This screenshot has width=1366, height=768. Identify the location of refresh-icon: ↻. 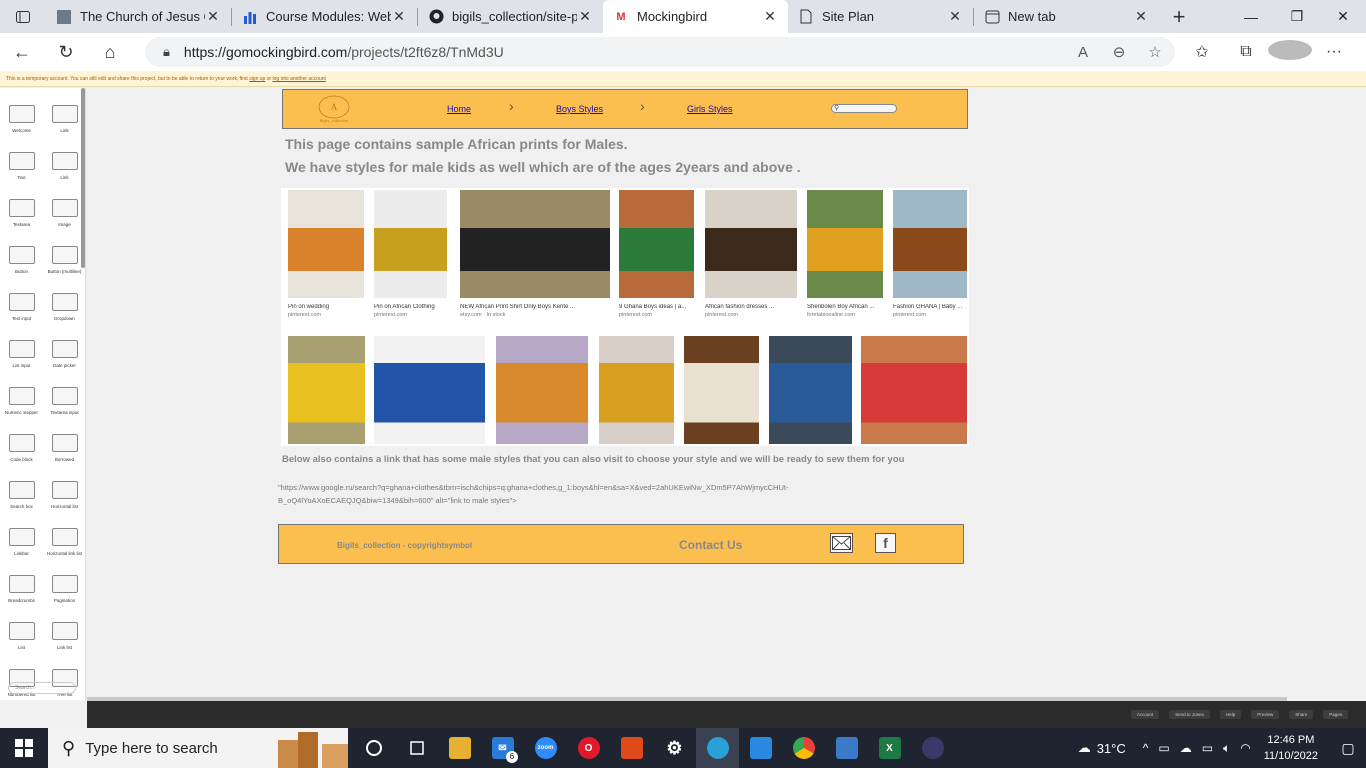
(66, 52).